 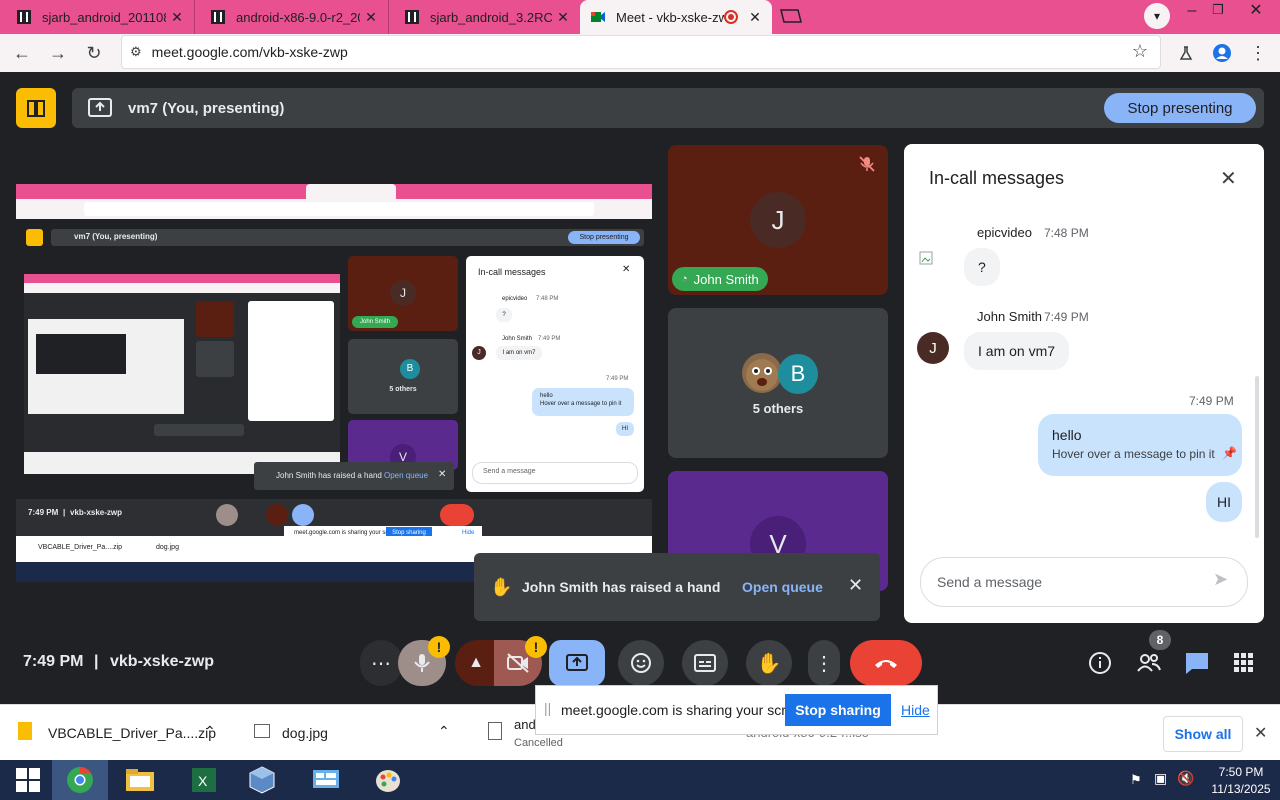 I want to click on taskbar-explorer, so click(x=140, y=780).